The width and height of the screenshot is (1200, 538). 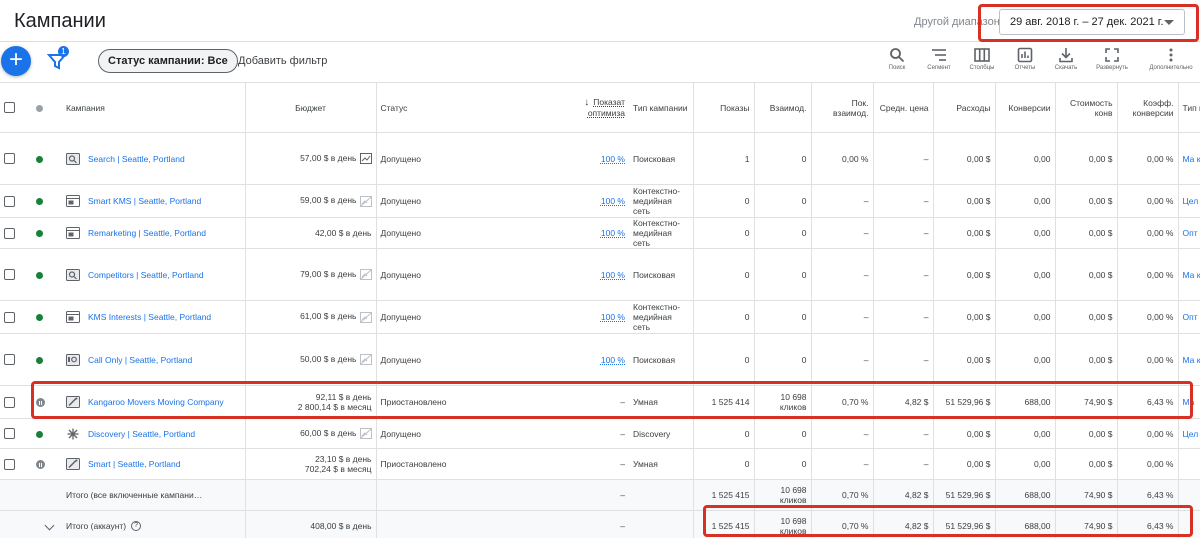 I want to click on col-campaign: Кампания, so click(x=154, y=107).